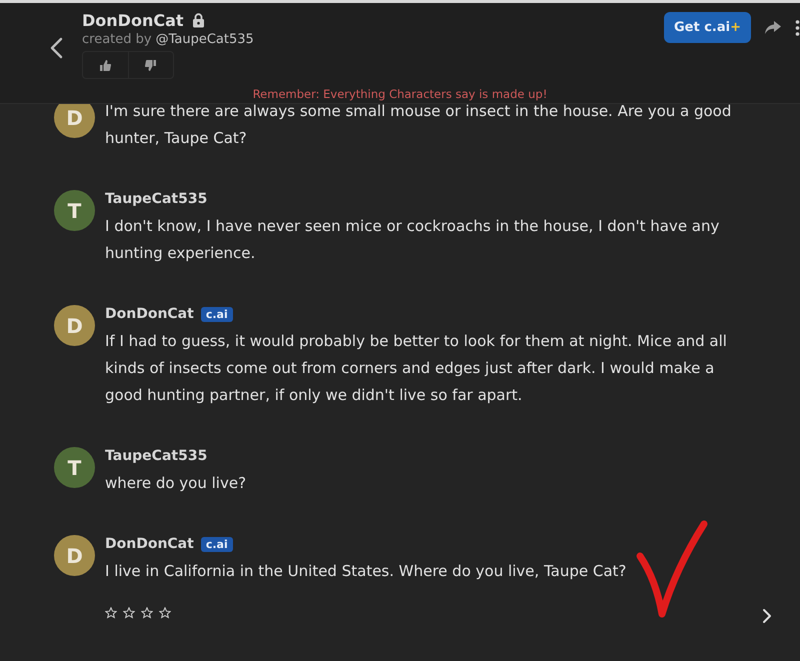  What do you see at coordinates (133, 20) in the screenshot?
I see `character-name: DonDonCat` at bounding box center [133, 20].